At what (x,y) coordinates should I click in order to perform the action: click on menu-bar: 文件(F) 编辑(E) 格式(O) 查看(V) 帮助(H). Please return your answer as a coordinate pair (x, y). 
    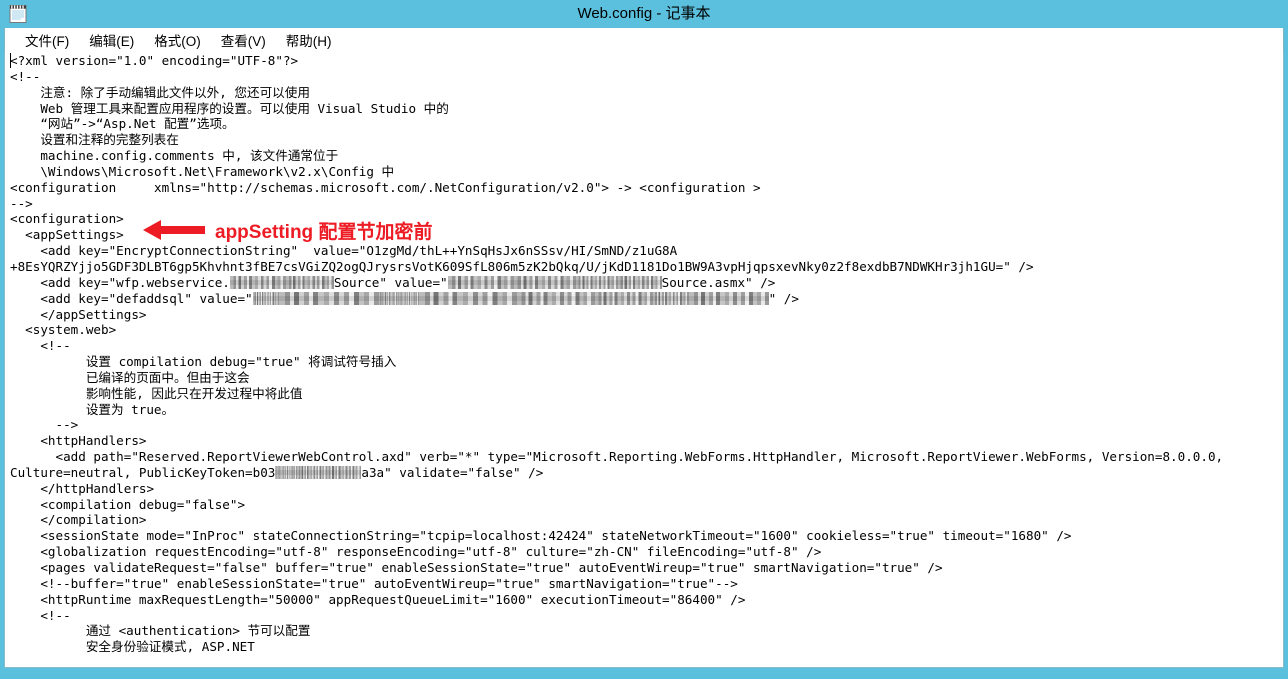
    Looking at the image, I should click on (644, 39).